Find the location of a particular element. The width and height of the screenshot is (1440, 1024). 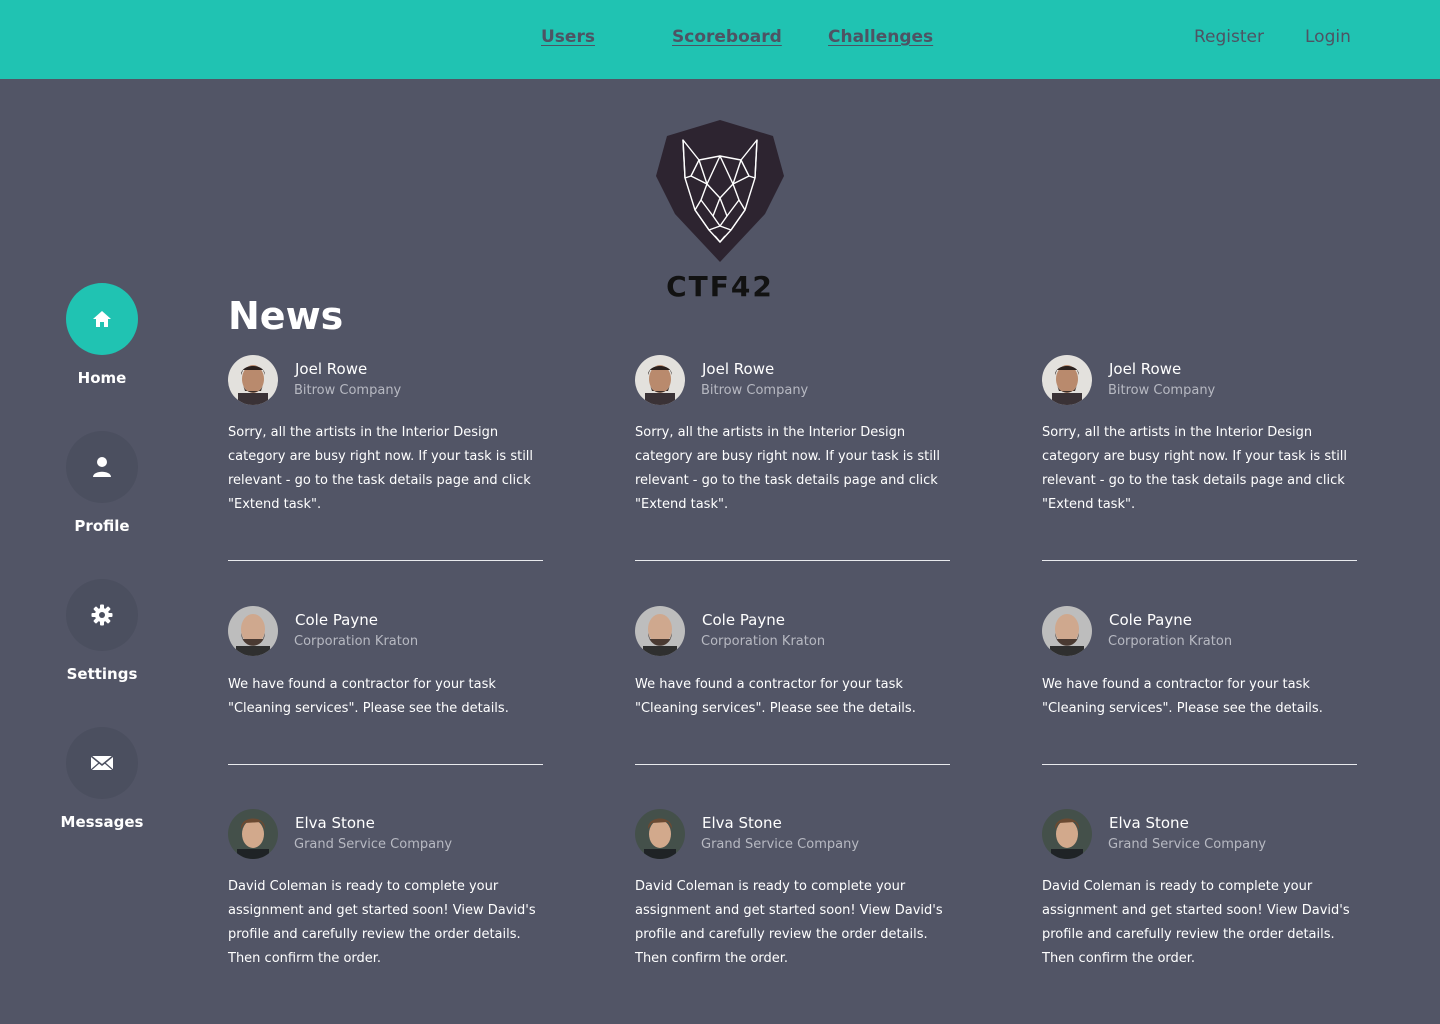

user-icon is located at coordinates (102, 467).